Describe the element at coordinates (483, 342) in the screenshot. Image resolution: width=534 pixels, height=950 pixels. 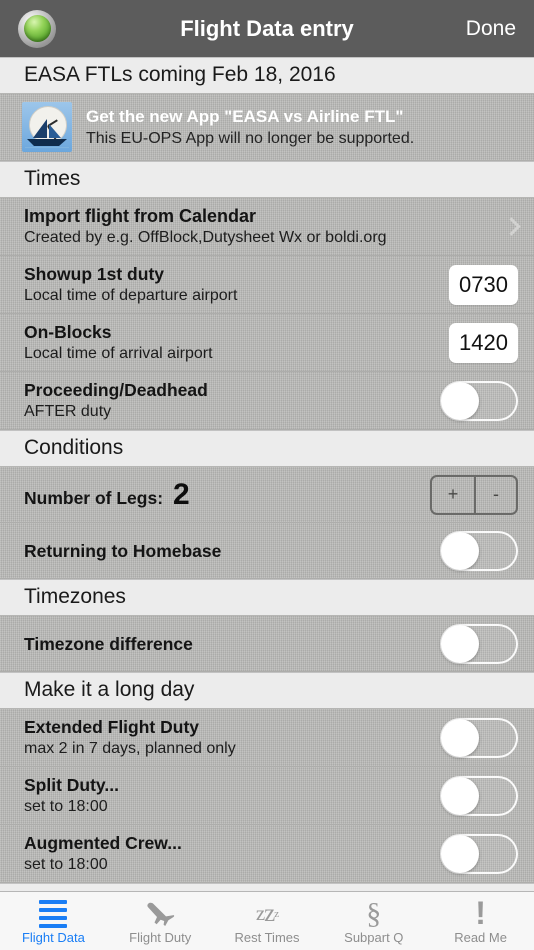
I see `on-blocks-time-input: 1420` at that location.